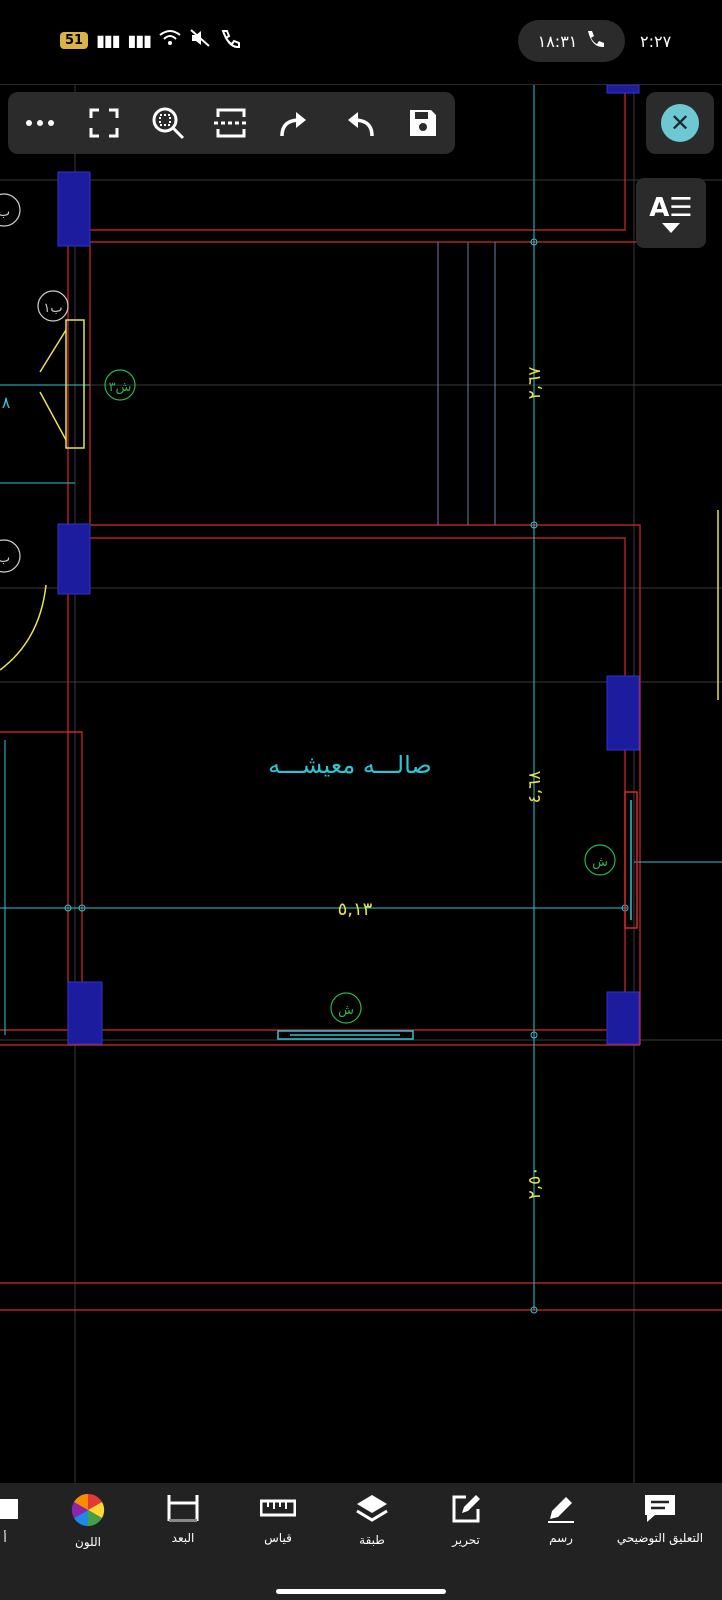 The width and height of the screenshot is (722, 1600). I want to click on undo-button, so click(359, 123).